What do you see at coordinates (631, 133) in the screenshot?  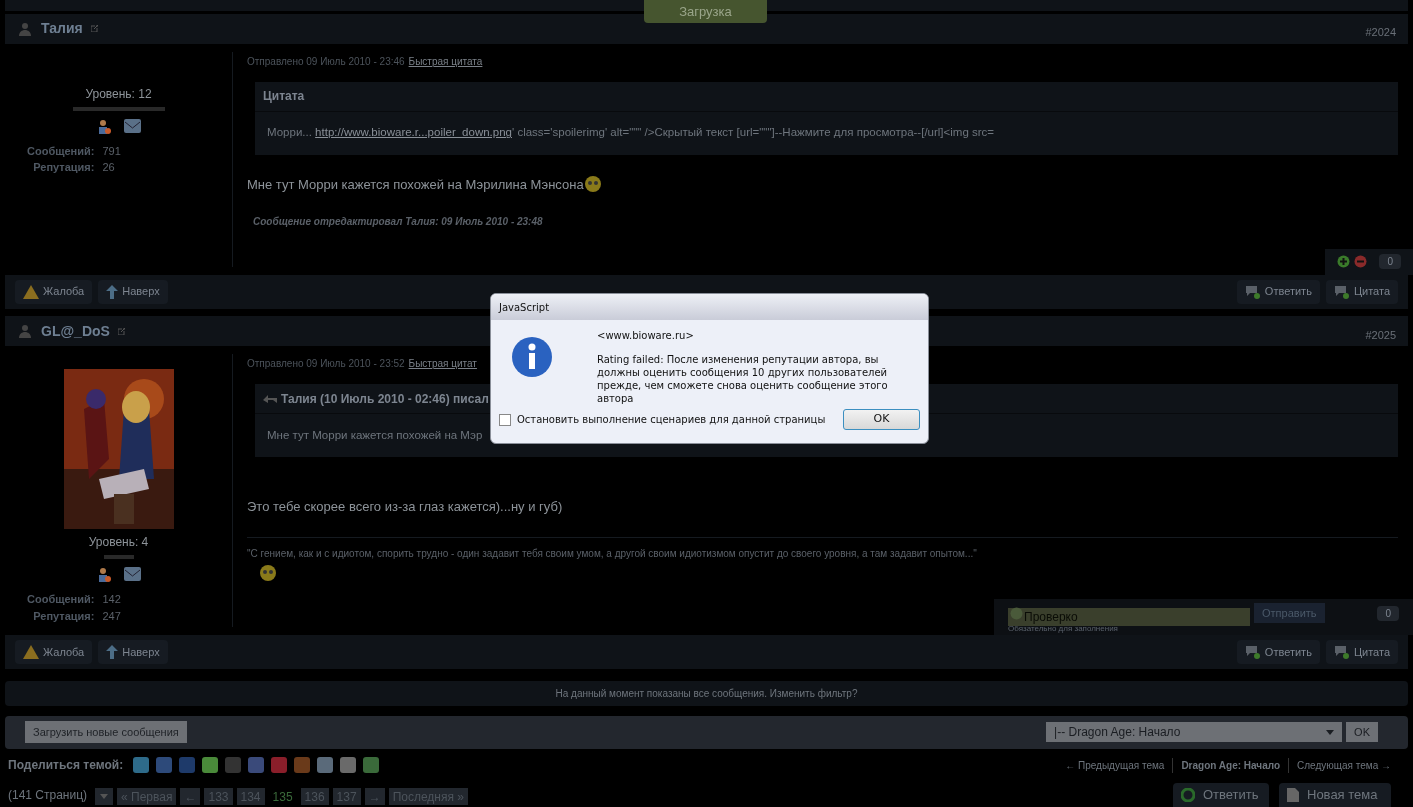 I see `quote-text: Морри... http://www.bioware.r...poiler_down.png' class='spoilerimg' alt=""" />Скрытый текст [url="""]--Нажмите для просмотра--[/url]<img src=` at bounding box center [631, 133].